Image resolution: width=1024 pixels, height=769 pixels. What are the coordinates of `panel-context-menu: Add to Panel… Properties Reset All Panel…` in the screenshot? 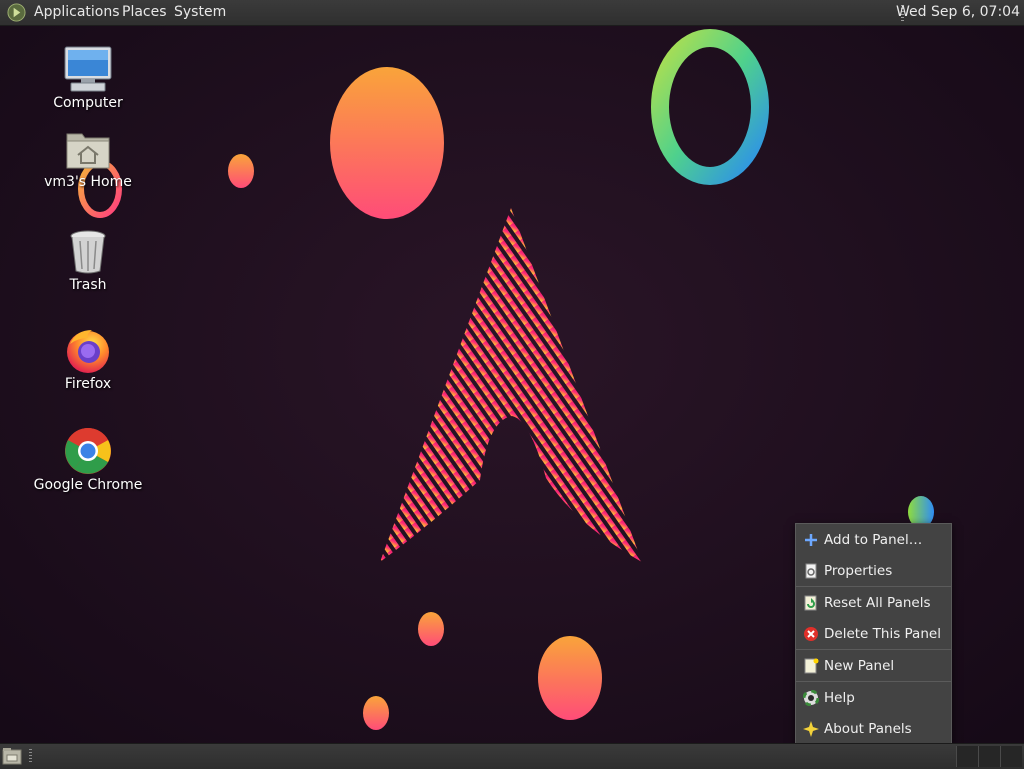 It's located at (873, 635).